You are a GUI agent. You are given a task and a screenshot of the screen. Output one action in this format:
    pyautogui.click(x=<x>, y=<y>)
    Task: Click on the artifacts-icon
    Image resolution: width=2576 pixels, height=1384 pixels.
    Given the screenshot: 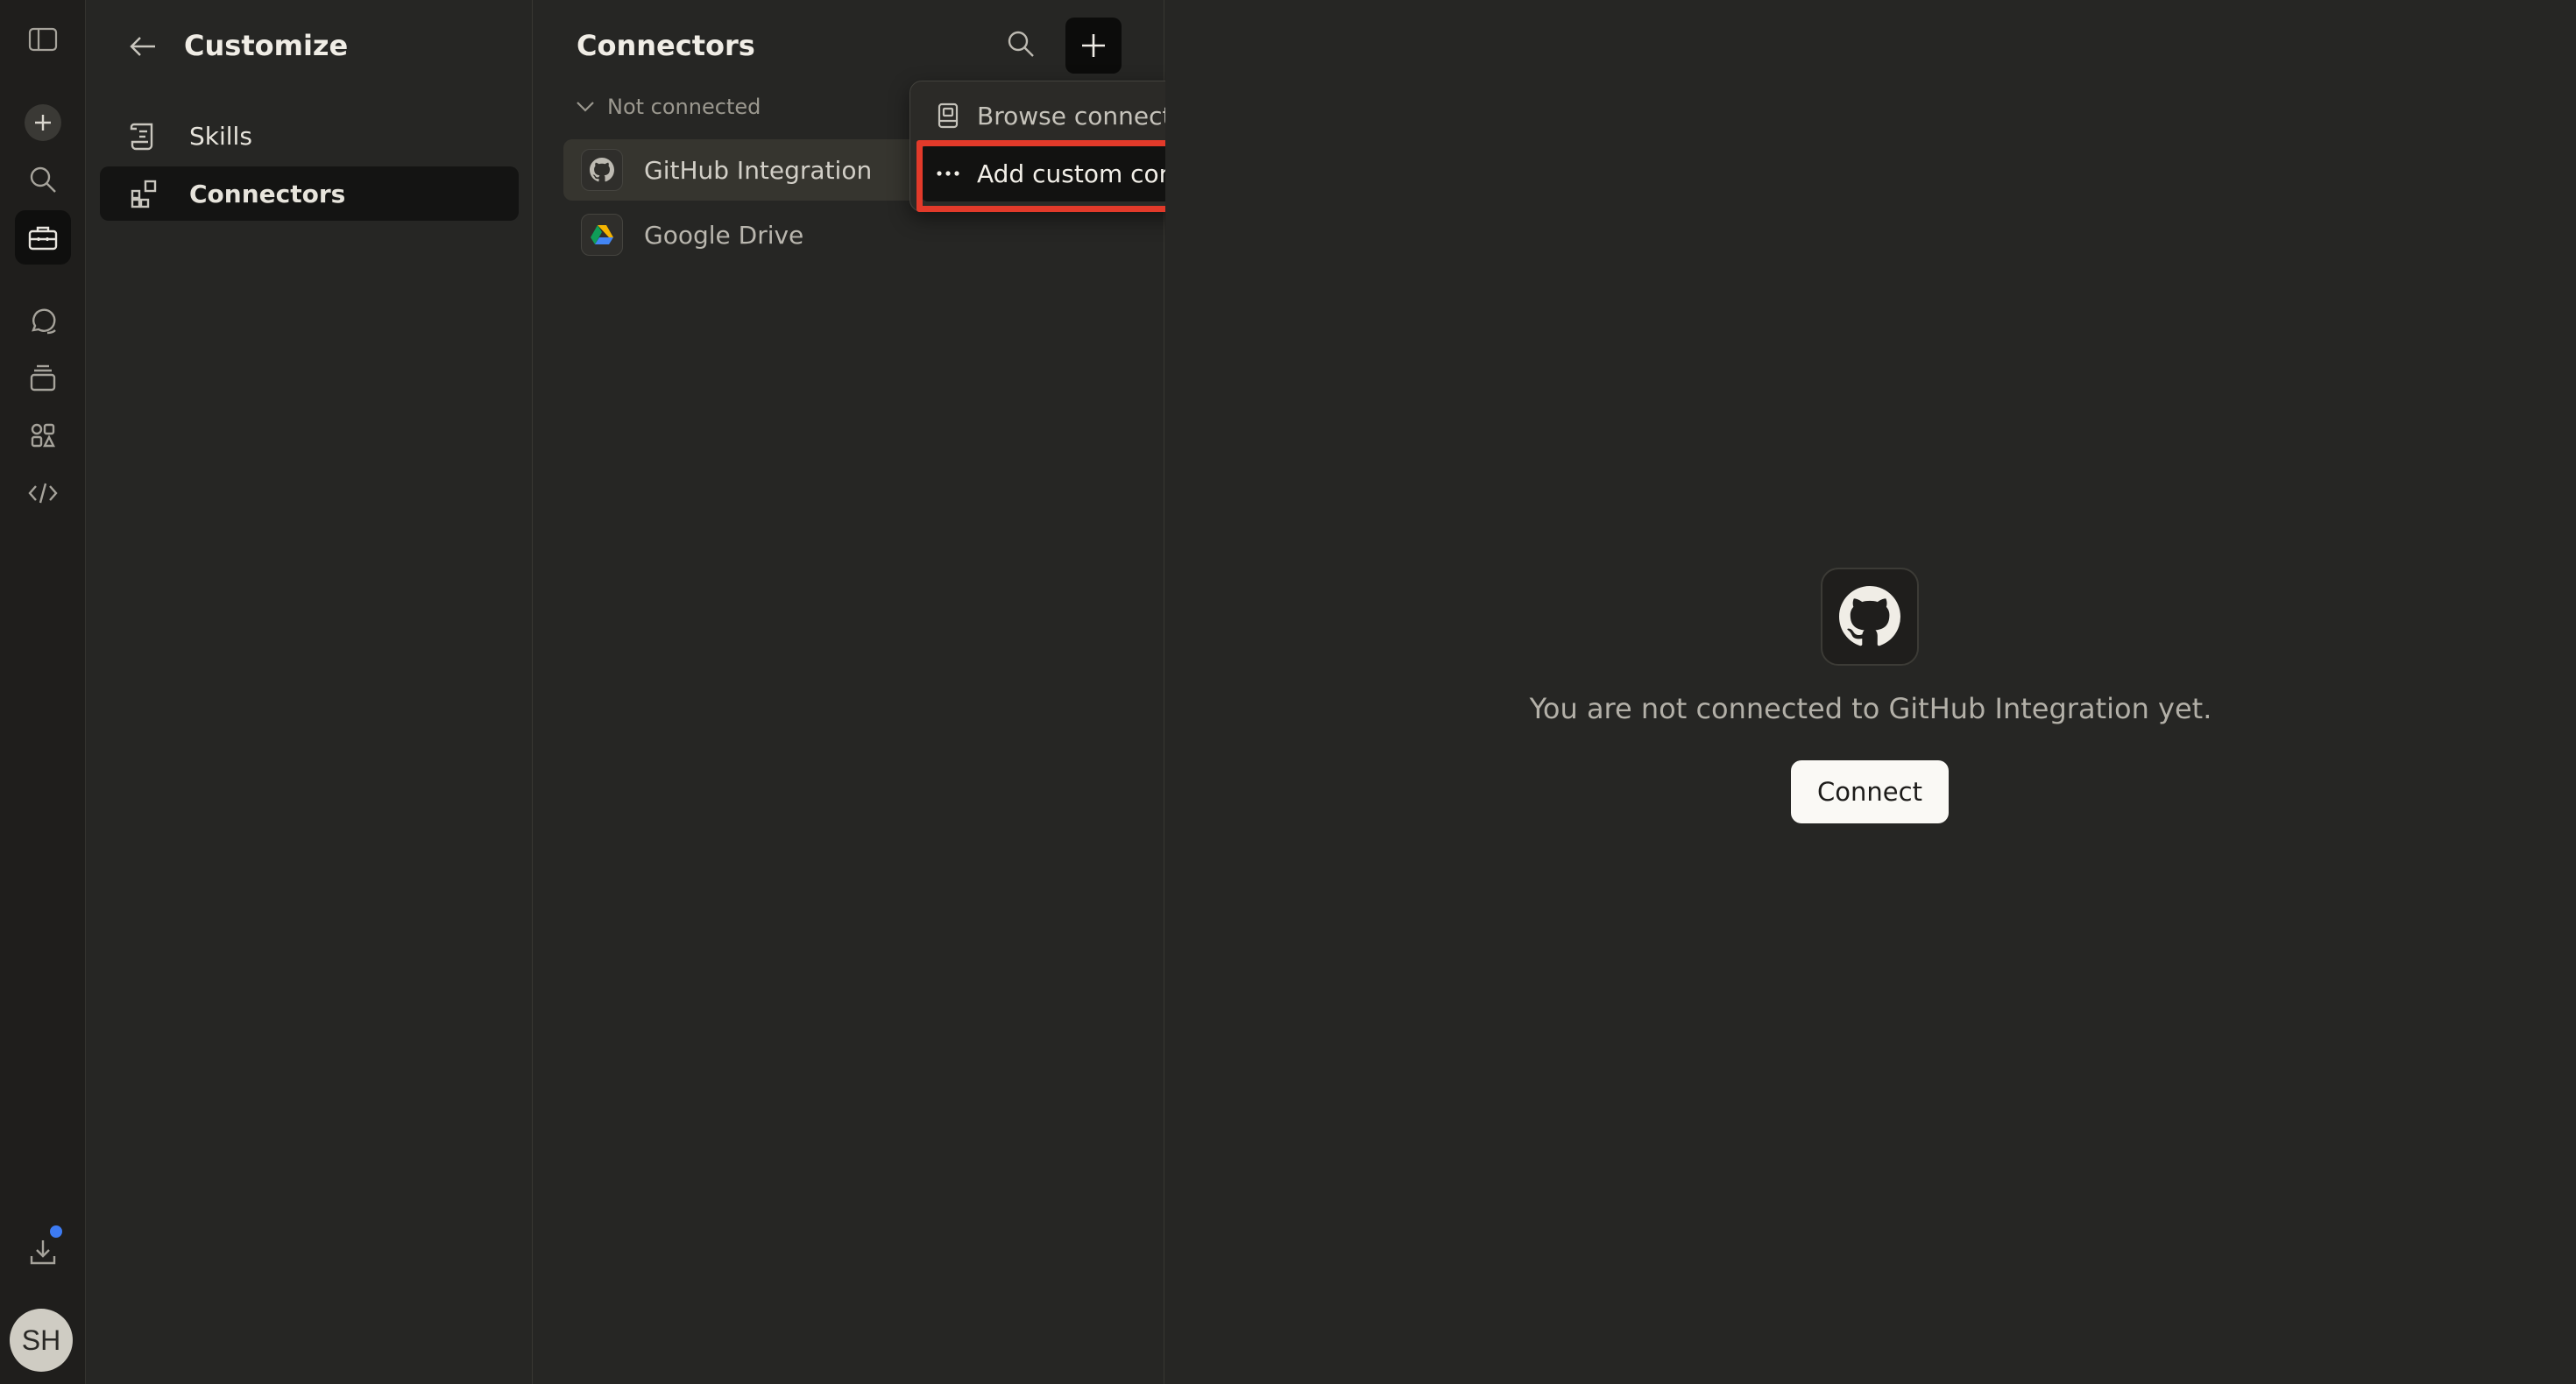 What is the action you would take?
    pyautogui.click(x=43, y=435)
    